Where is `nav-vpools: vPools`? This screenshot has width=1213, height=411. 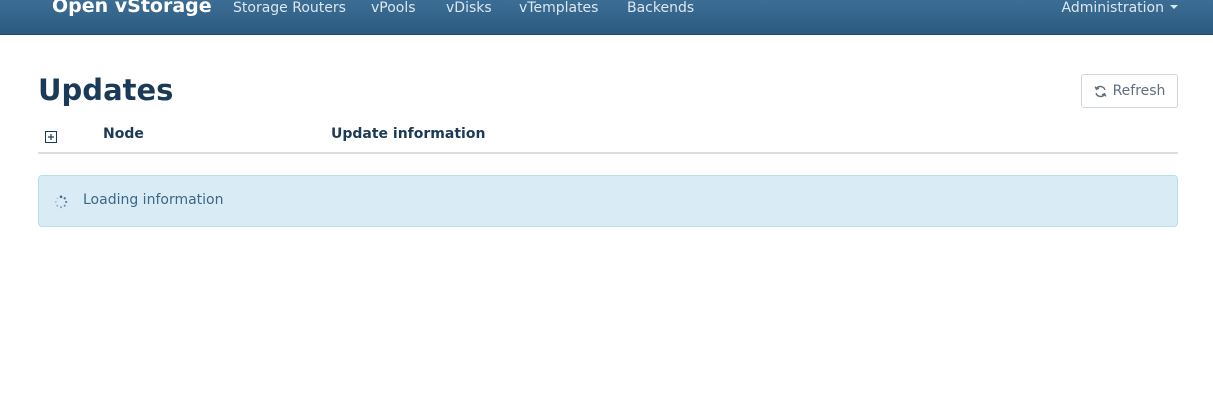
nav-vpools: vPools is located at coordinates (393, 8).